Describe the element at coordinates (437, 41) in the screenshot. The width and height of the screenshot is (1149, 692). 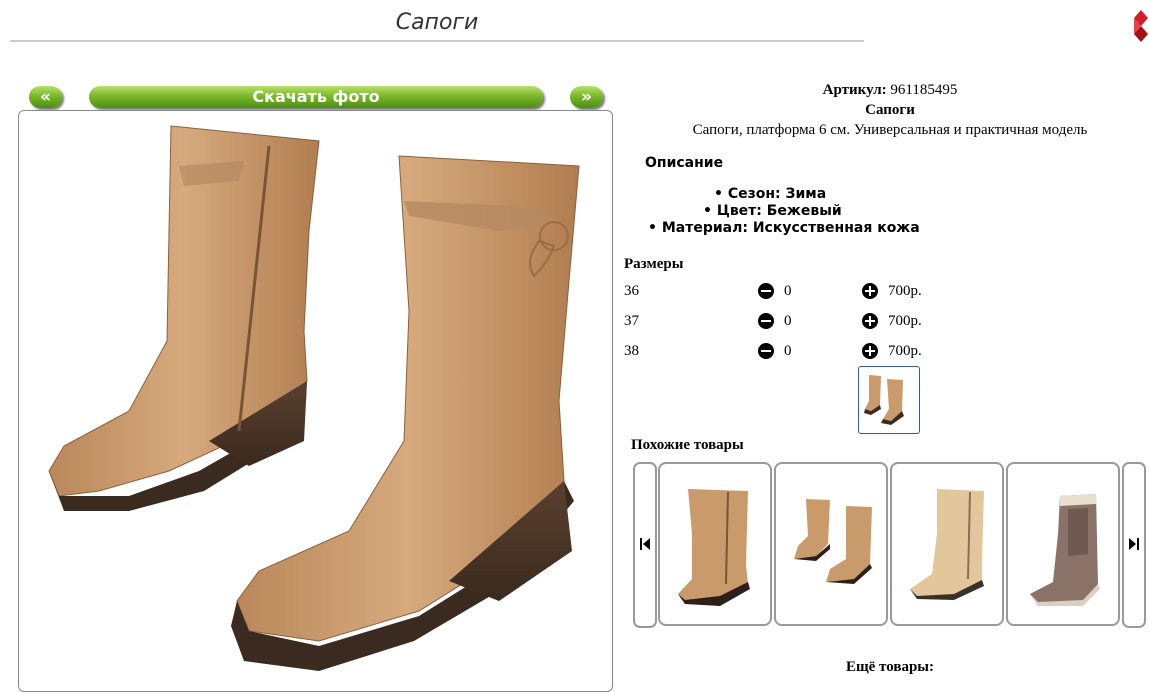
I see `title-divider` at that location.